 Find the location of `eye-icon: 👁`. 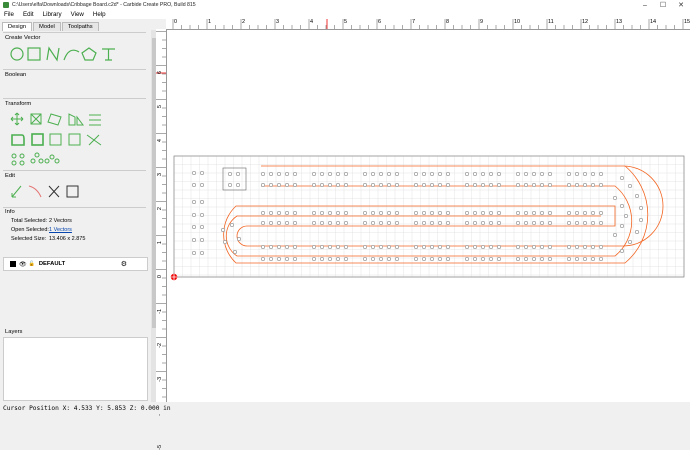

eye-icon: 👁 is located at coordinates (23, 264).